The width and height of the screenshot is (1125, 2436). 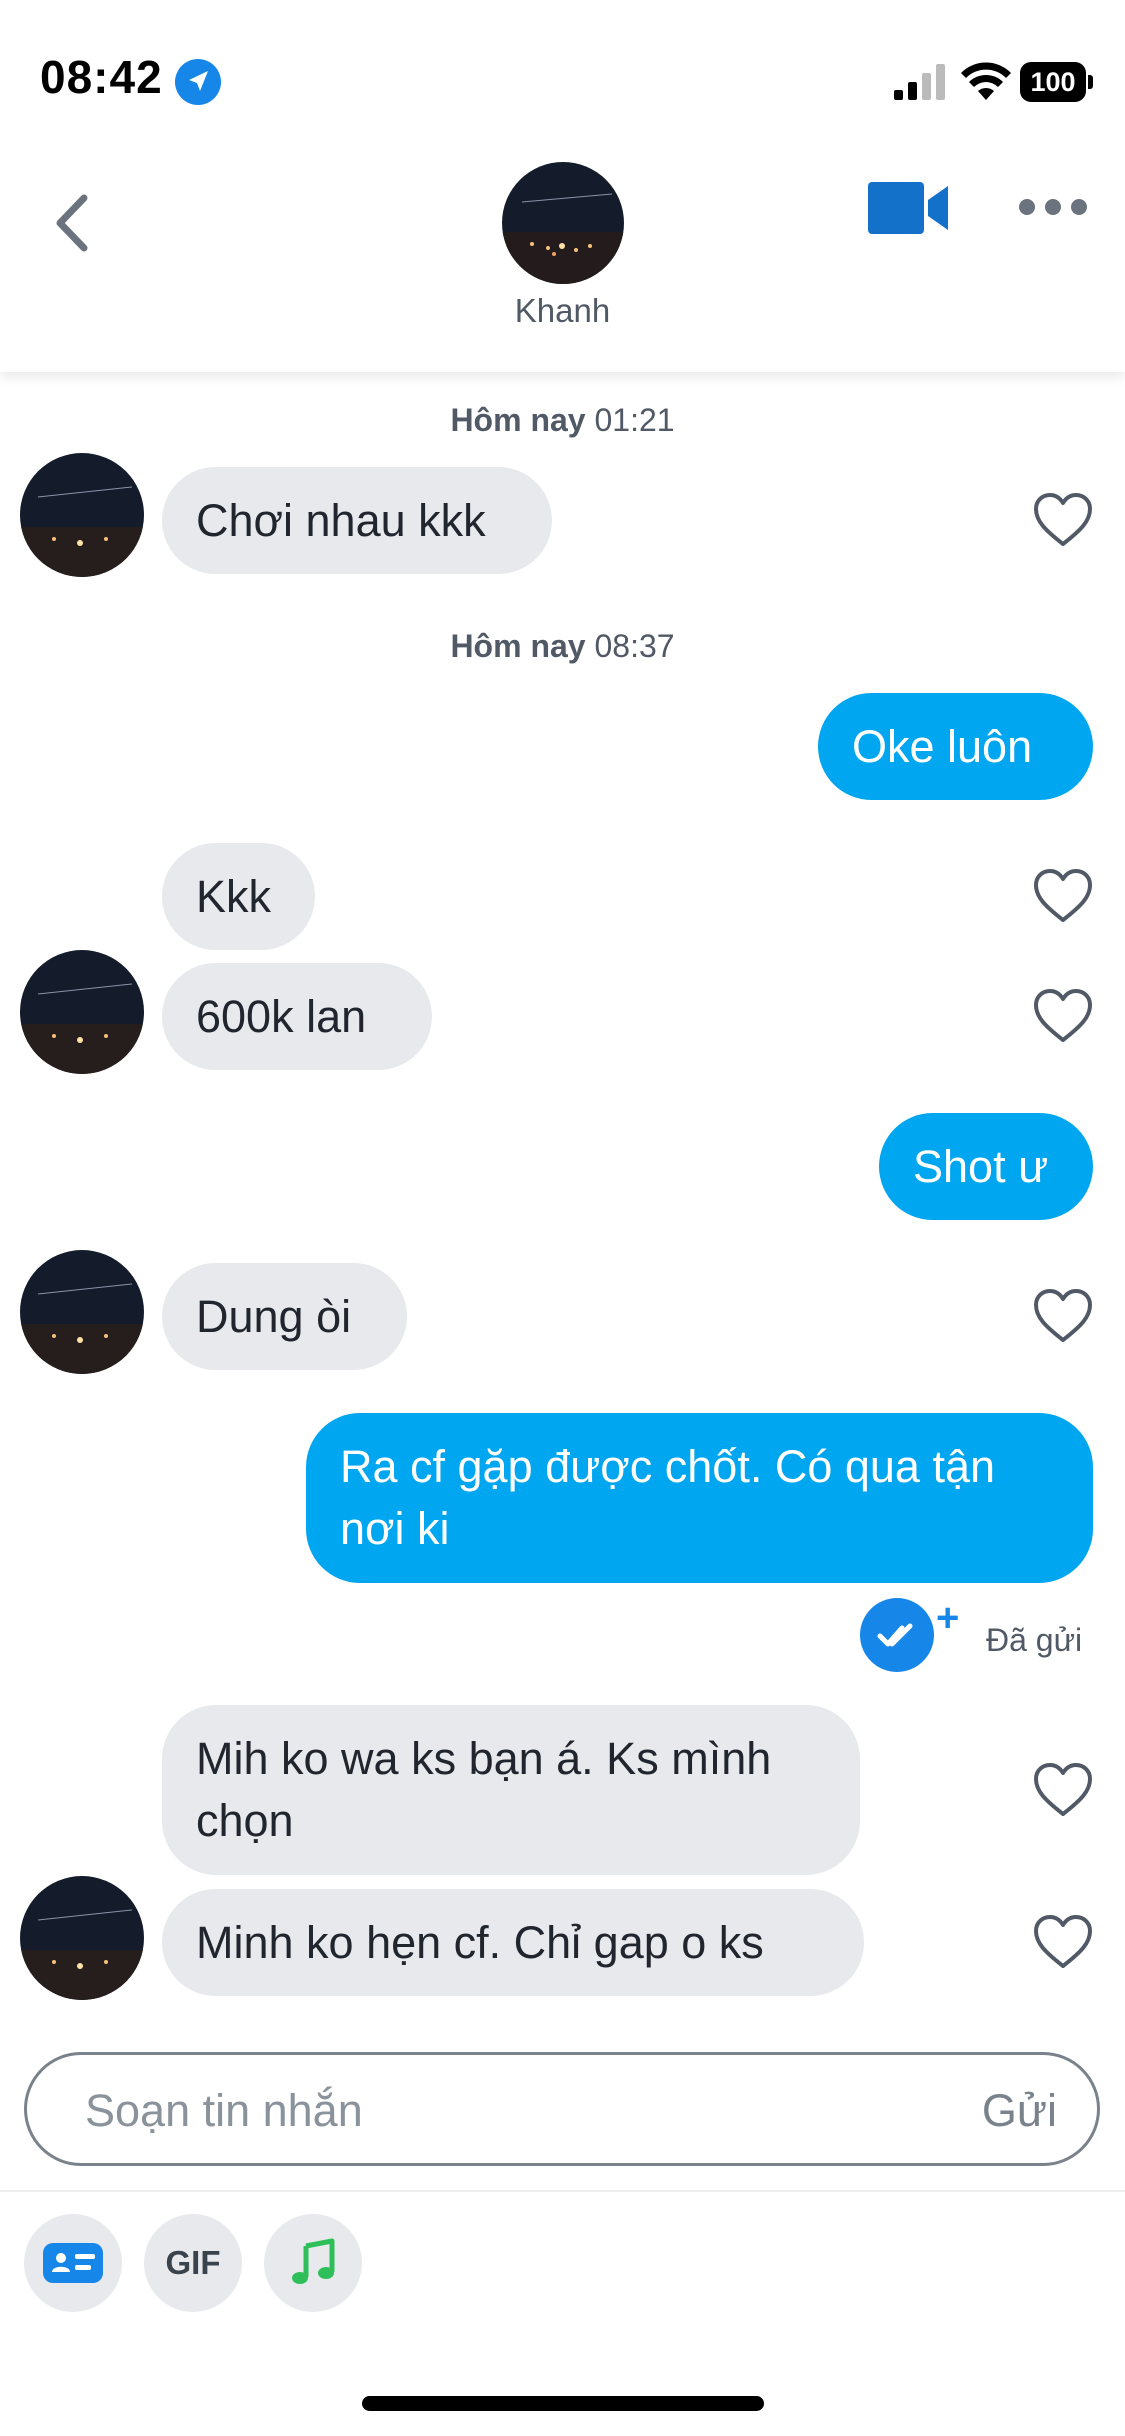 What do you see at coordinates (986, 81) in the screenshot?
I see `wifi-icon` at bounding box center [986, 81].